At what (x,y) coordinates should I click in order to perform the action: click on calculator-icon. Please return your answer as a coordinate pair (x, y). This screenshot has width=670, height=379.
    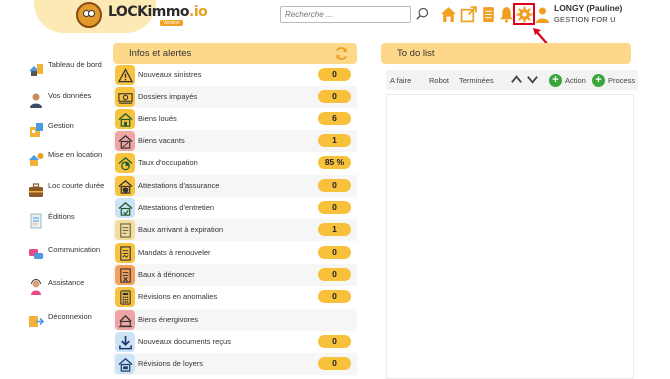
    Looking at the image, I should click on (125, 297).